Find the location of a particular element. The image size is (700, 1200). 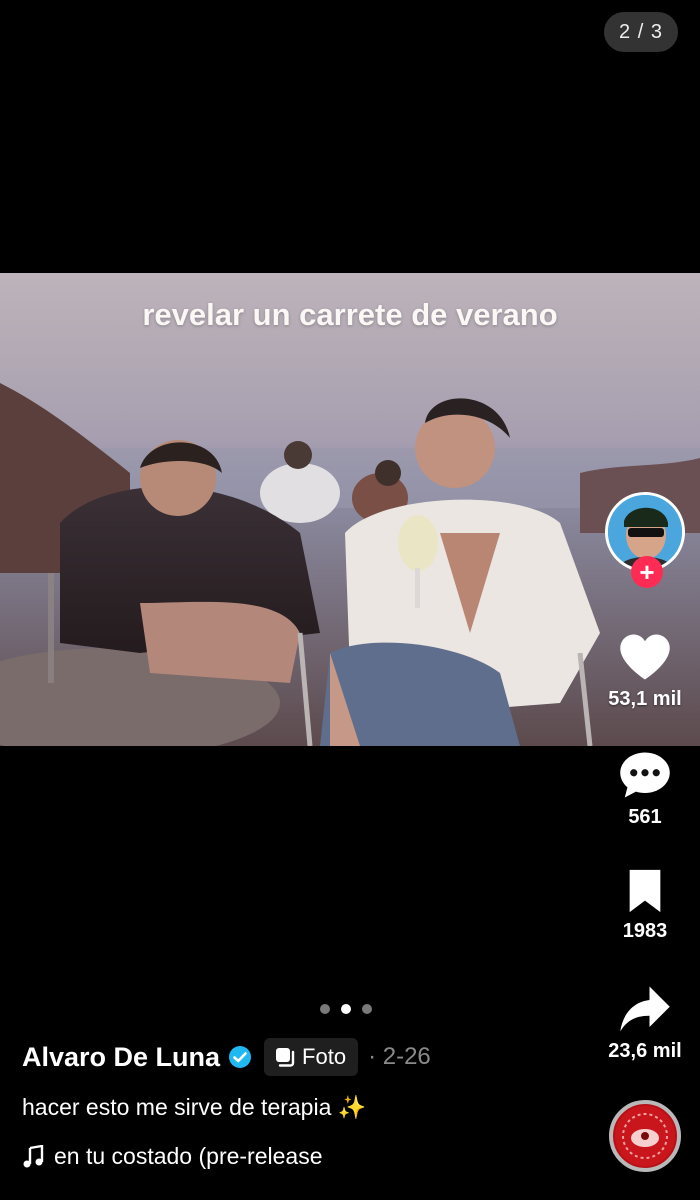

page-counter: 2 / 3 is located at coordinates (641, 32).